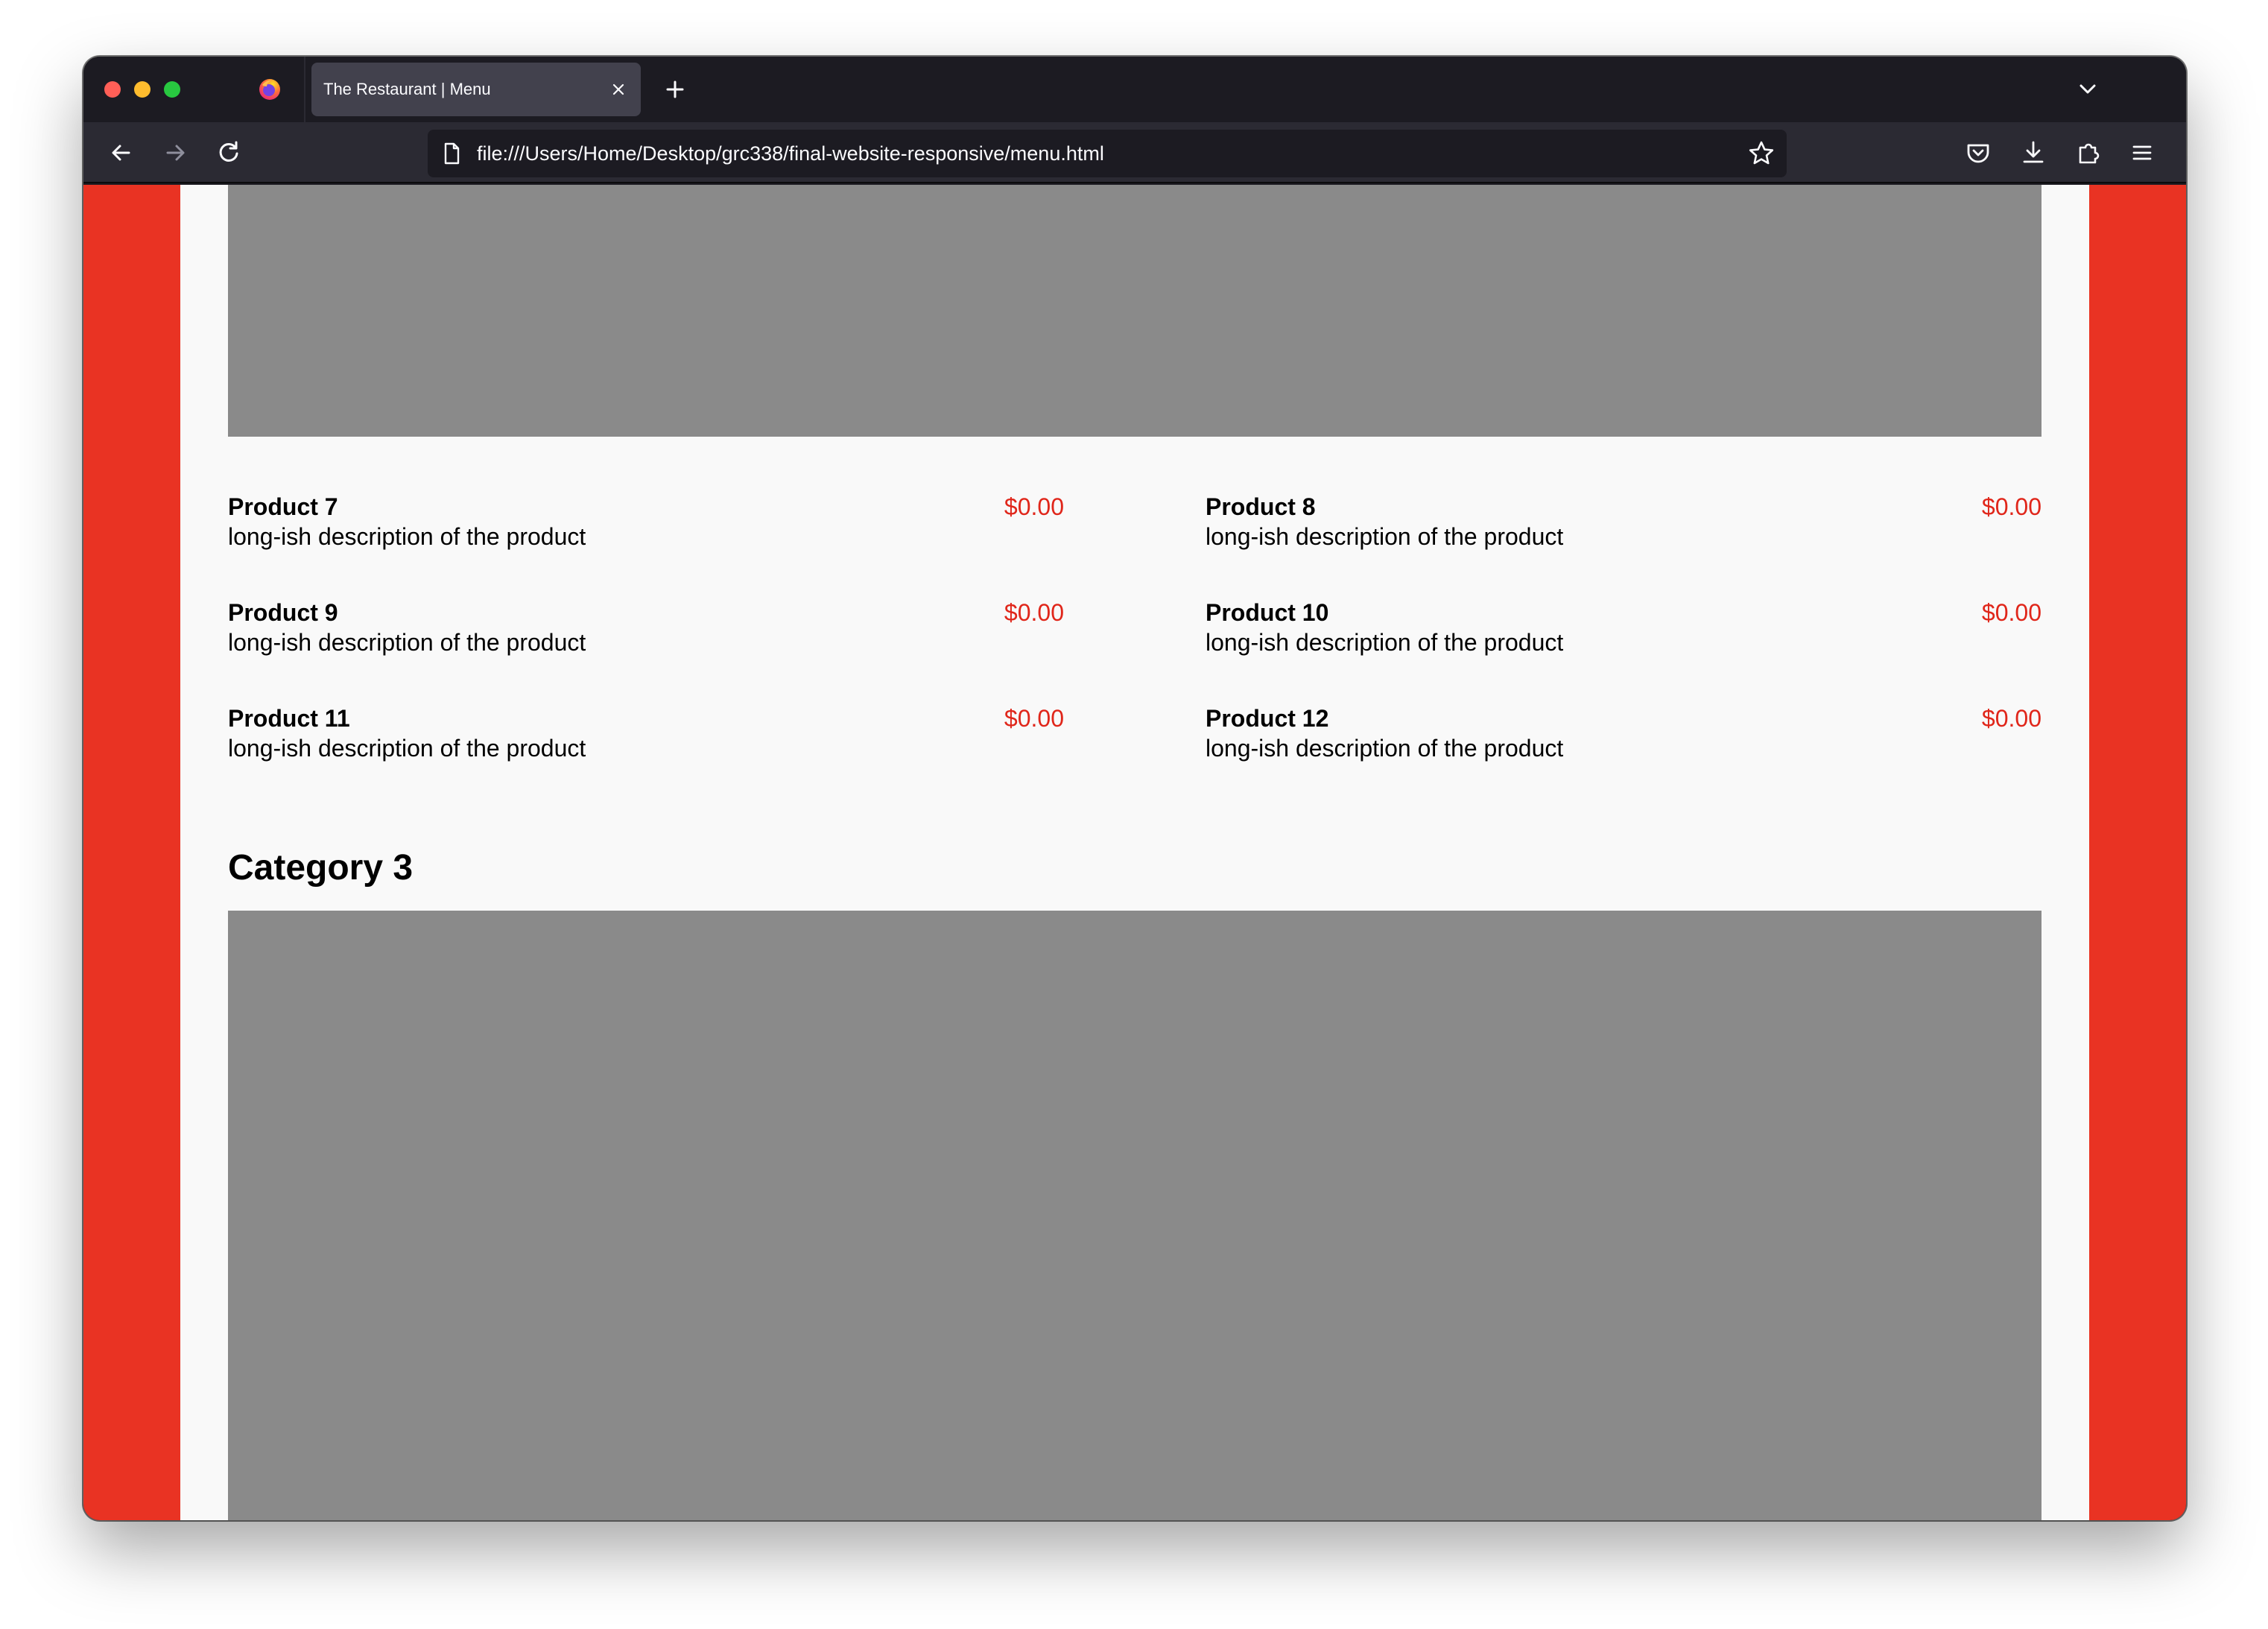  I want to click on hamburger-icon, so click(2142, 152).